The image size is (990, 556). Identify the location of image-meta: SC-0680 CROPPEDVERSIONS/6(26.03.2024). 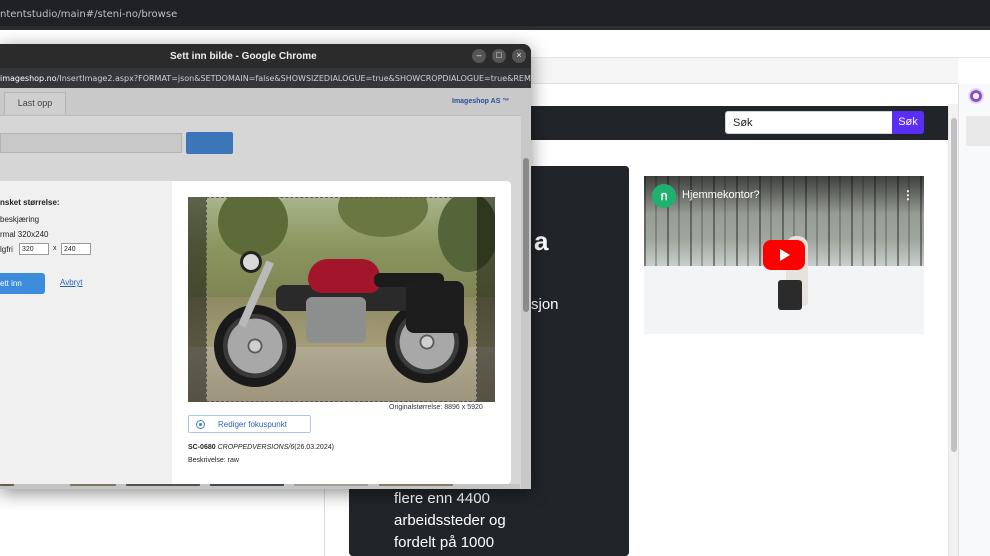
(261, 447).